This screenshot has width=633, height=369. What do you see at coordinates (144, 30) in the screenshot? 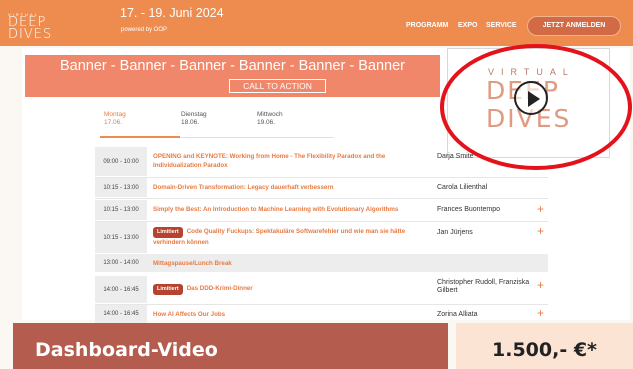
I see `powered-by: powered by OOP` at bounding box center [144, 30].